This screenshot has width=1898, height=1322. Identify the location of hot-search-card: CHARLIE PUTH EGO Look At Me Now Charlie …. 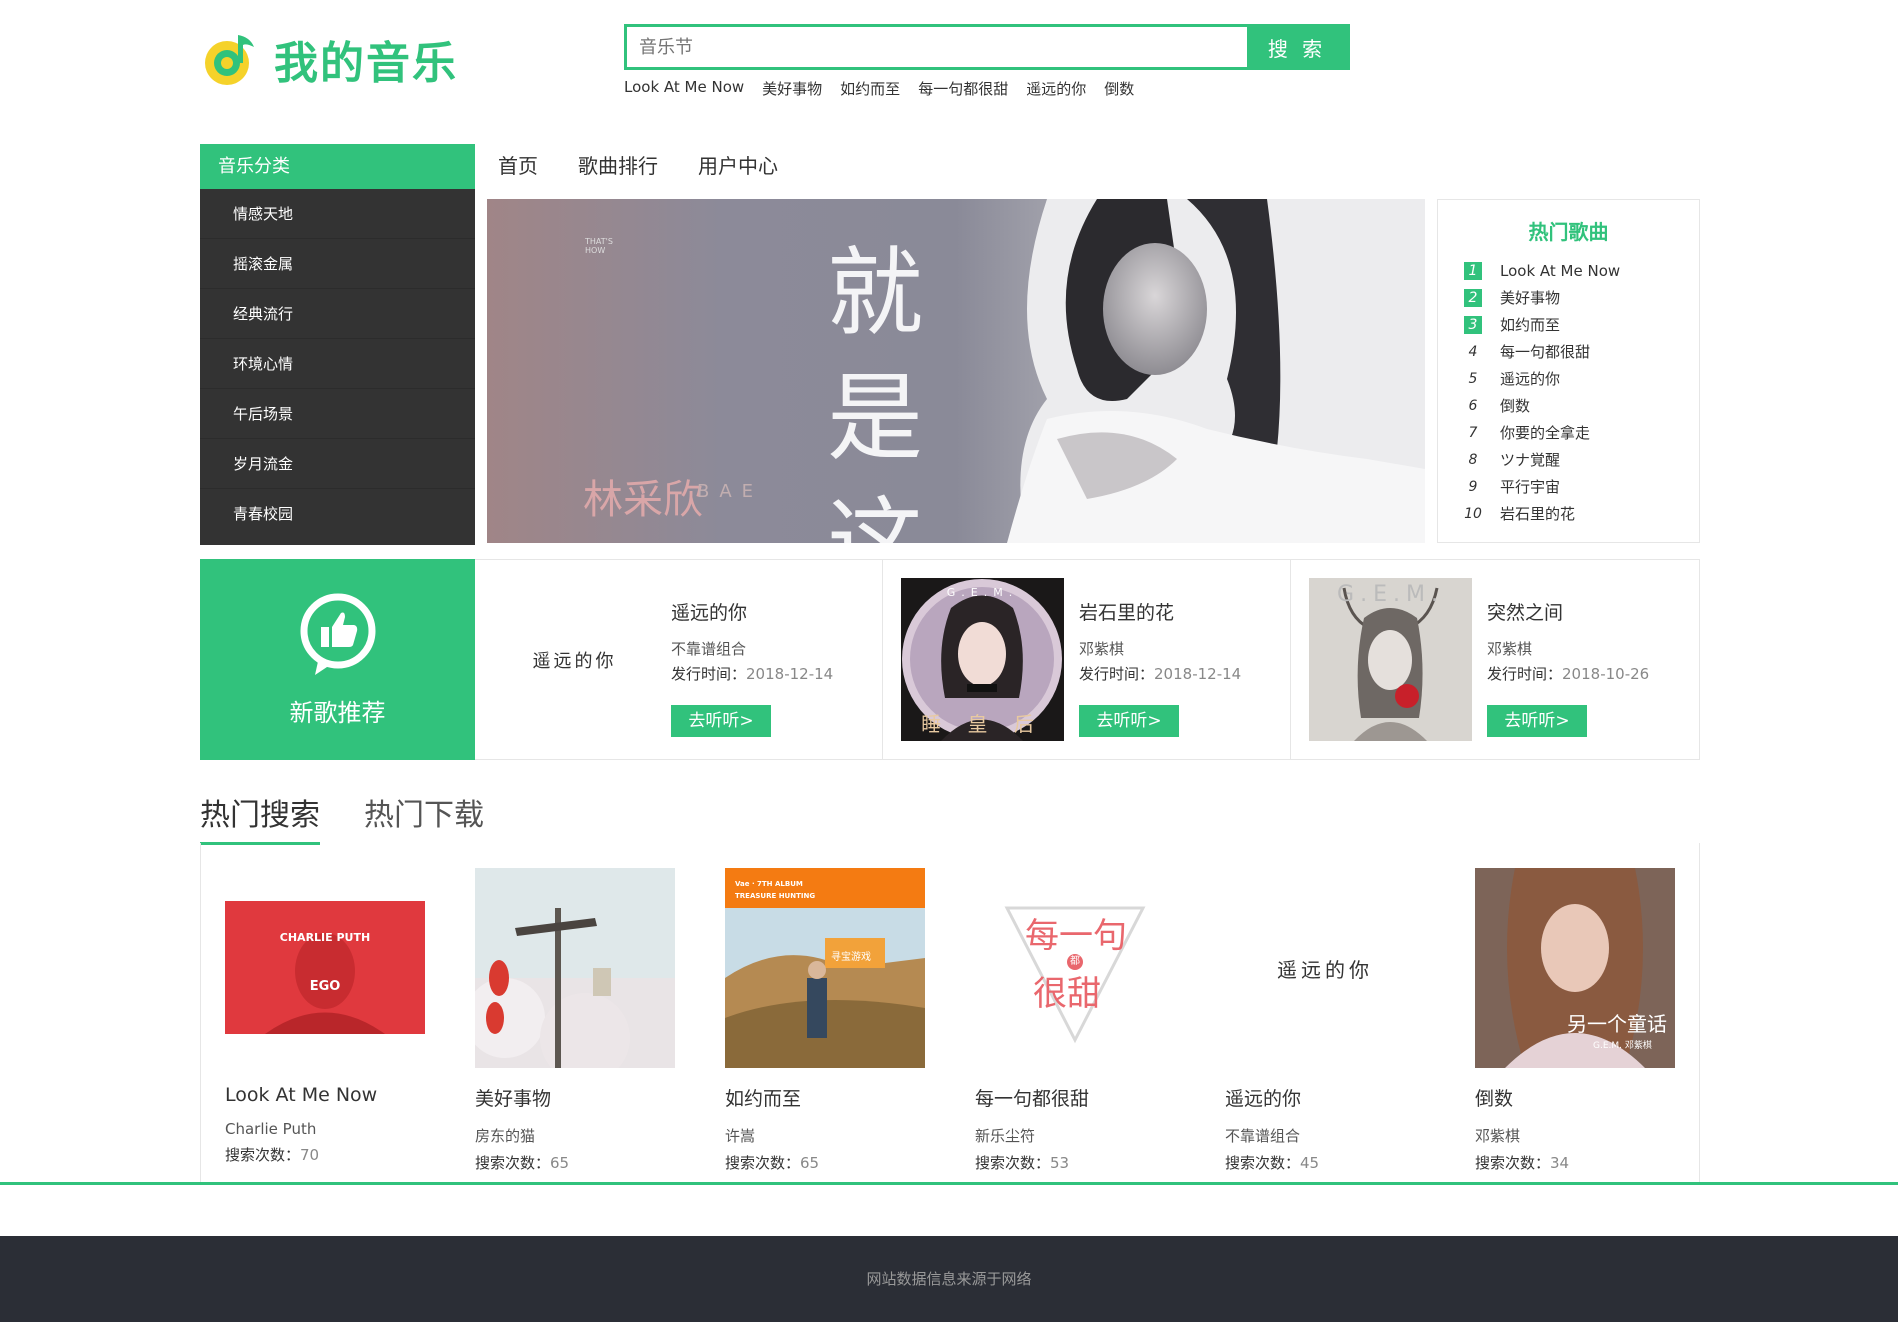
(325, 1016).